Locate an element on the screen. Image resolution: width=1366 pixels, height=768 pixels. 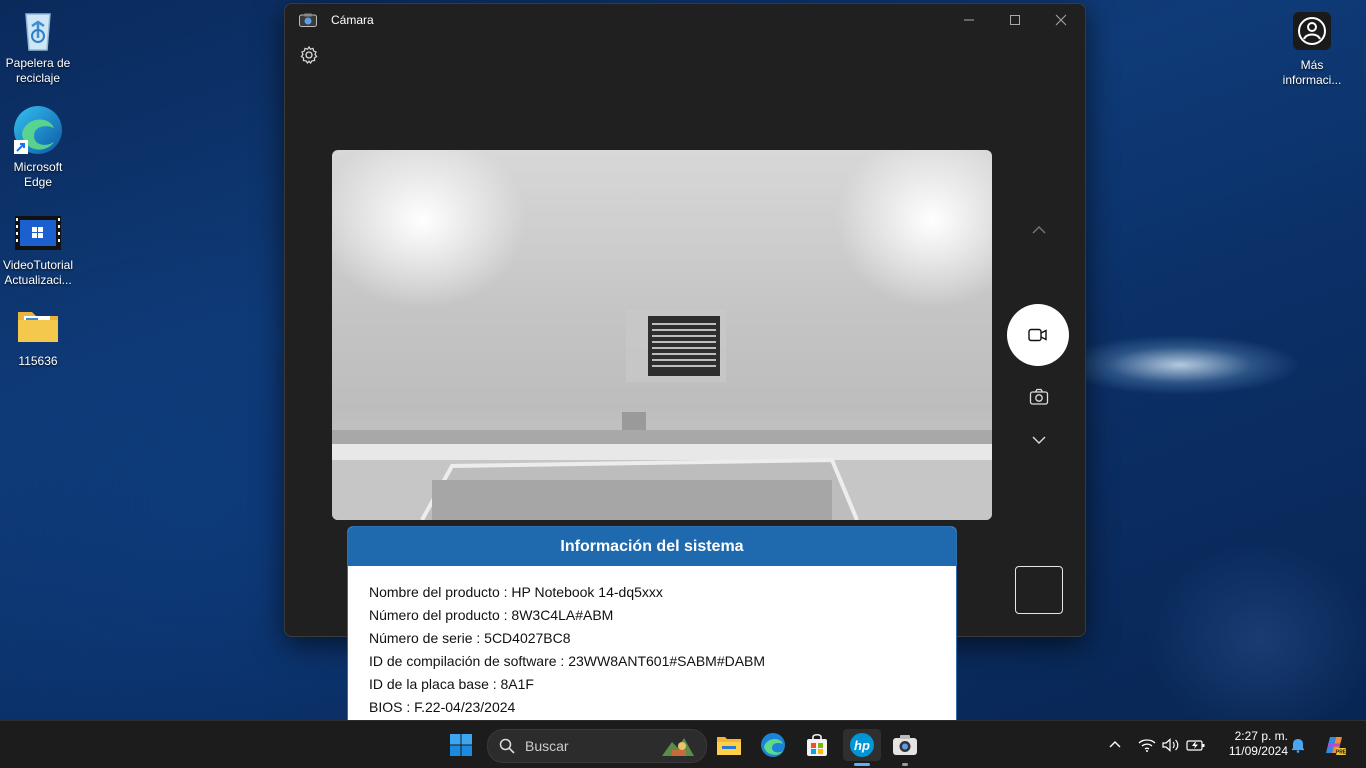
battery-icon is located at coordinates (1195, 745).